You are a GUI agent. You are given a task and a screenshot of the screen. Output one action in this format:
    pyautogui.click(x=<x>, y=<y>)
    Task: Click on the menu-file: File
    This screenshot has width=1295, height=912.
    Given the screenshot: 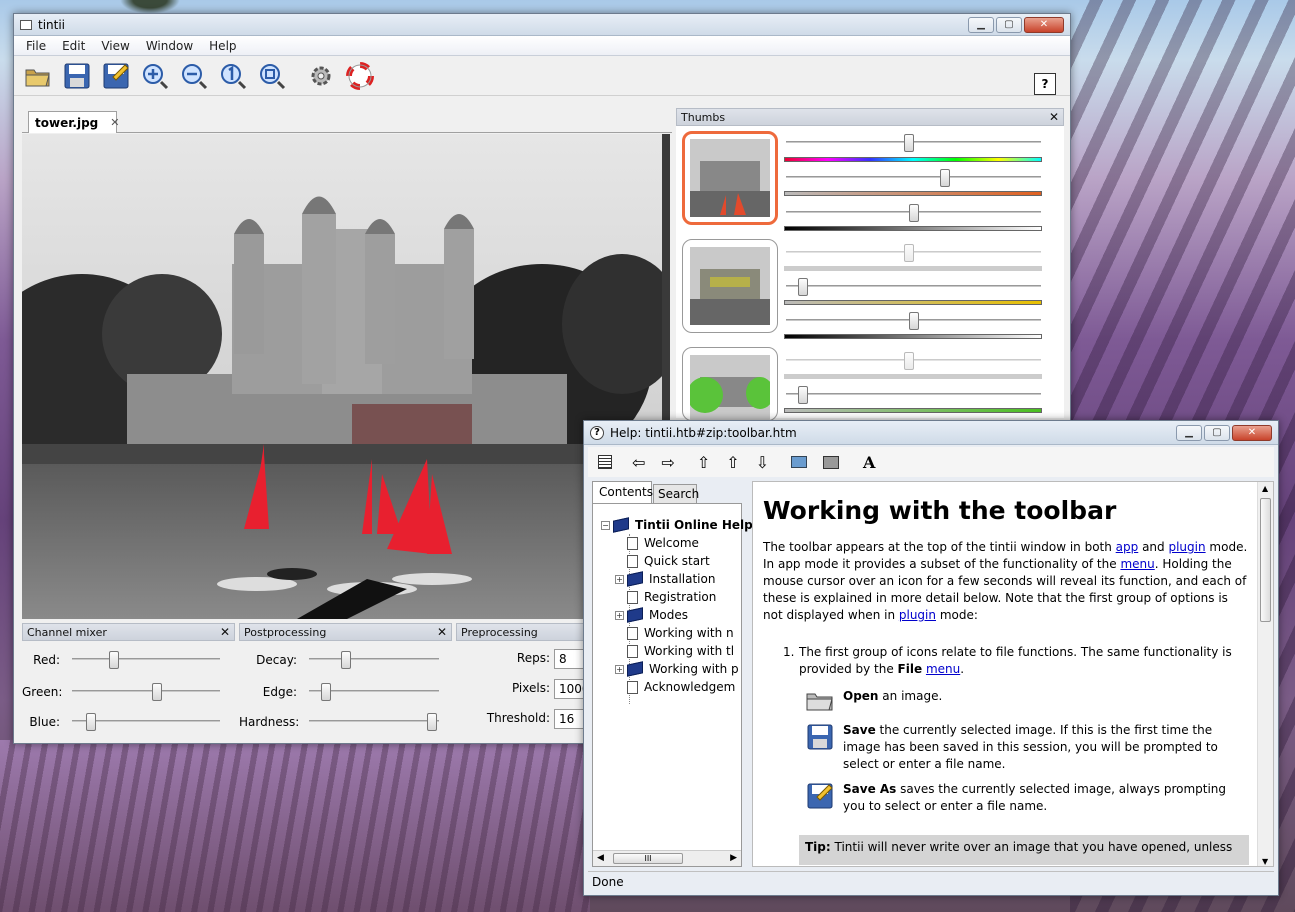 What is the action you would take?
    pyautogui.click(x=36, y=46)
    